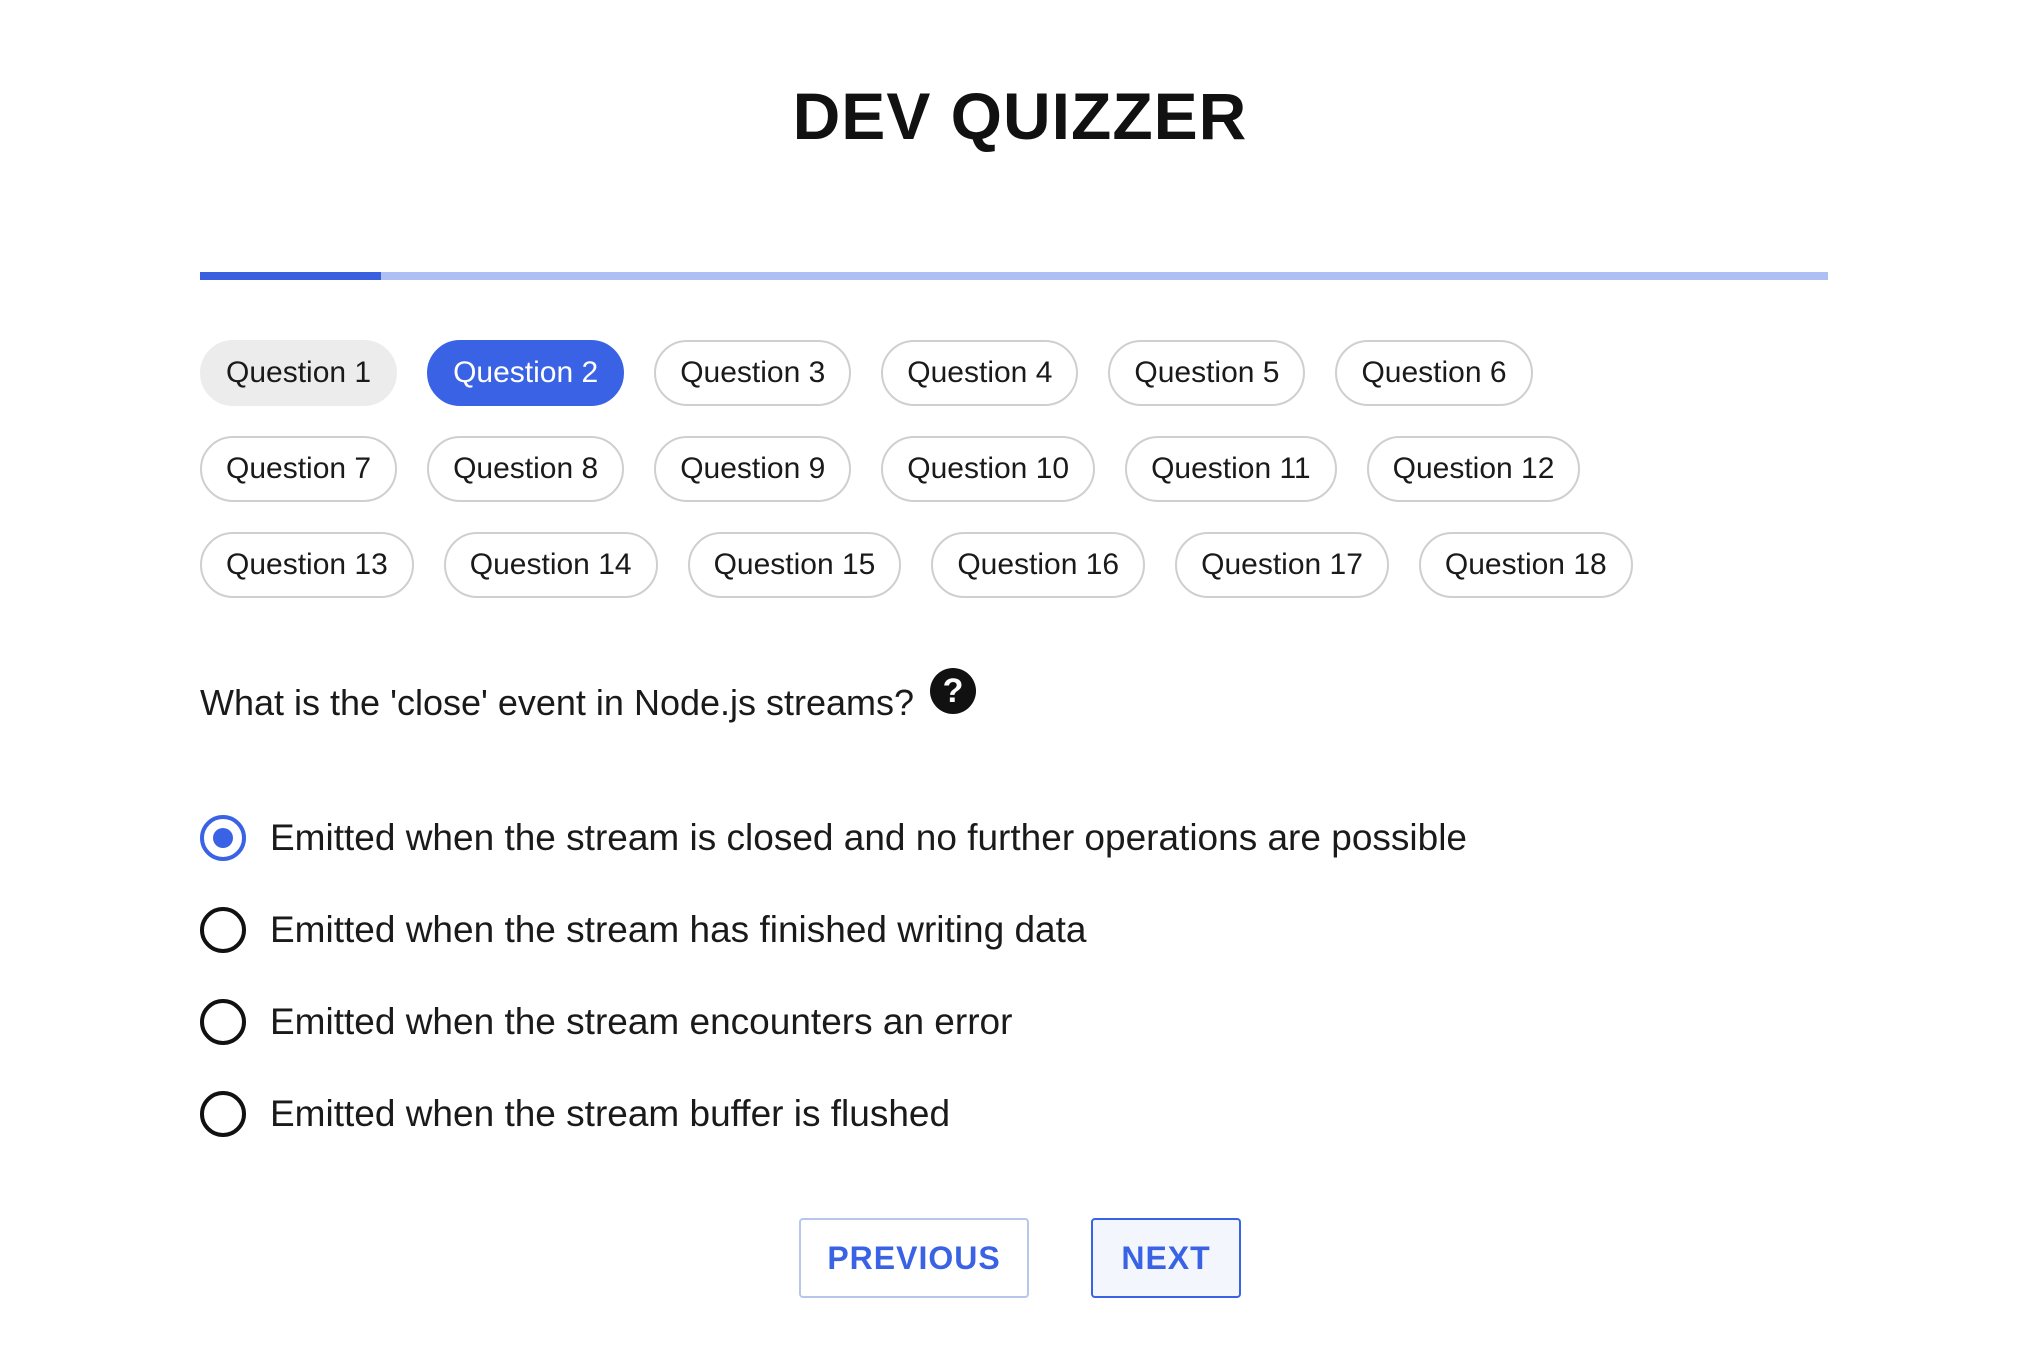 The image size is (2040, 1356). What do you see at coordinates (290, 276) in the screenshot?
I see `progress-bar-fill` at bounding box center [290, 276].